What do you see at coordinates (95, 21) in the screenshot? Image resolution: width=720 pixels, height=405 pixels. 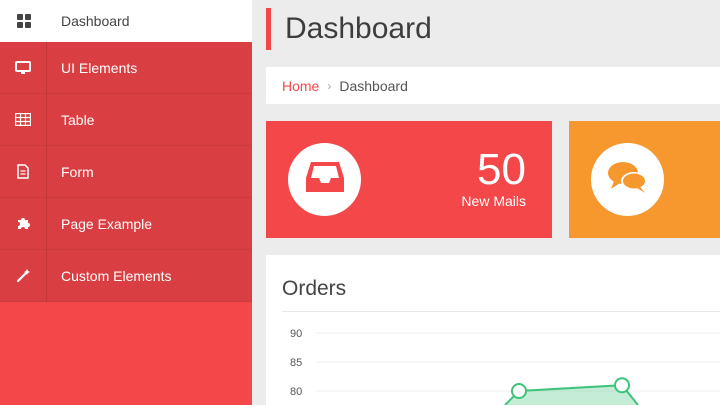 I see `sidebar-item-label: Dashboard` at bounding box center [95, 21].